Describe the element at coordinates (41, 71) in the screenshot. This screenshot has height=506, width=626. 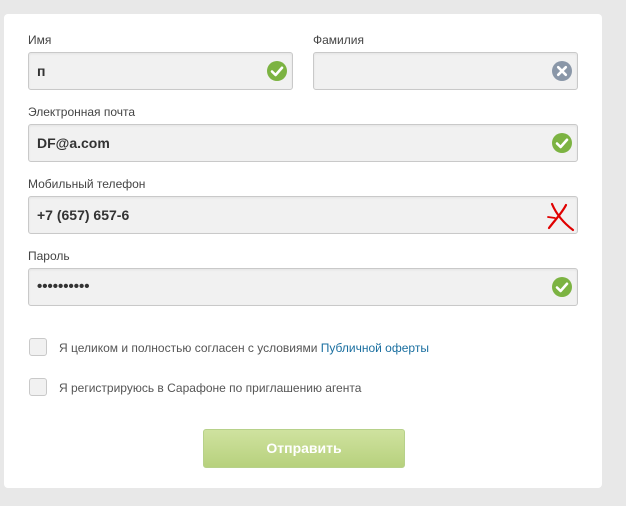
I see `first-name-value: п` at that location.